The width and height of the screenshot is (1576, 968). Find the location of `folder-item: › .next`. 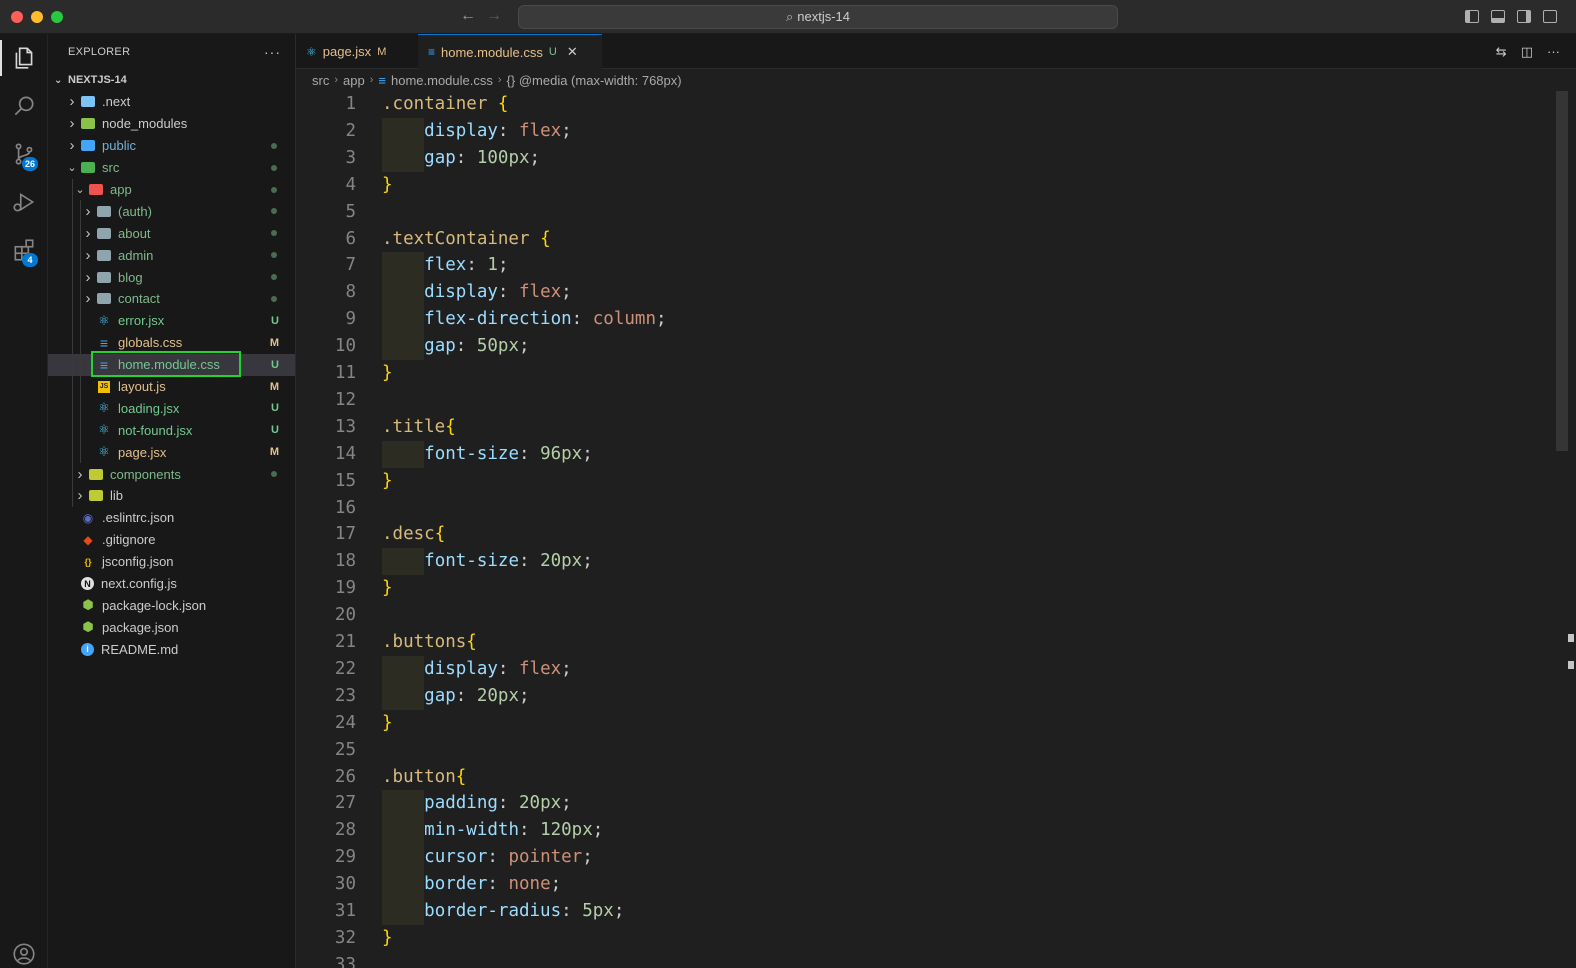

folder-item: › .next is located at coordinates (171, 102).